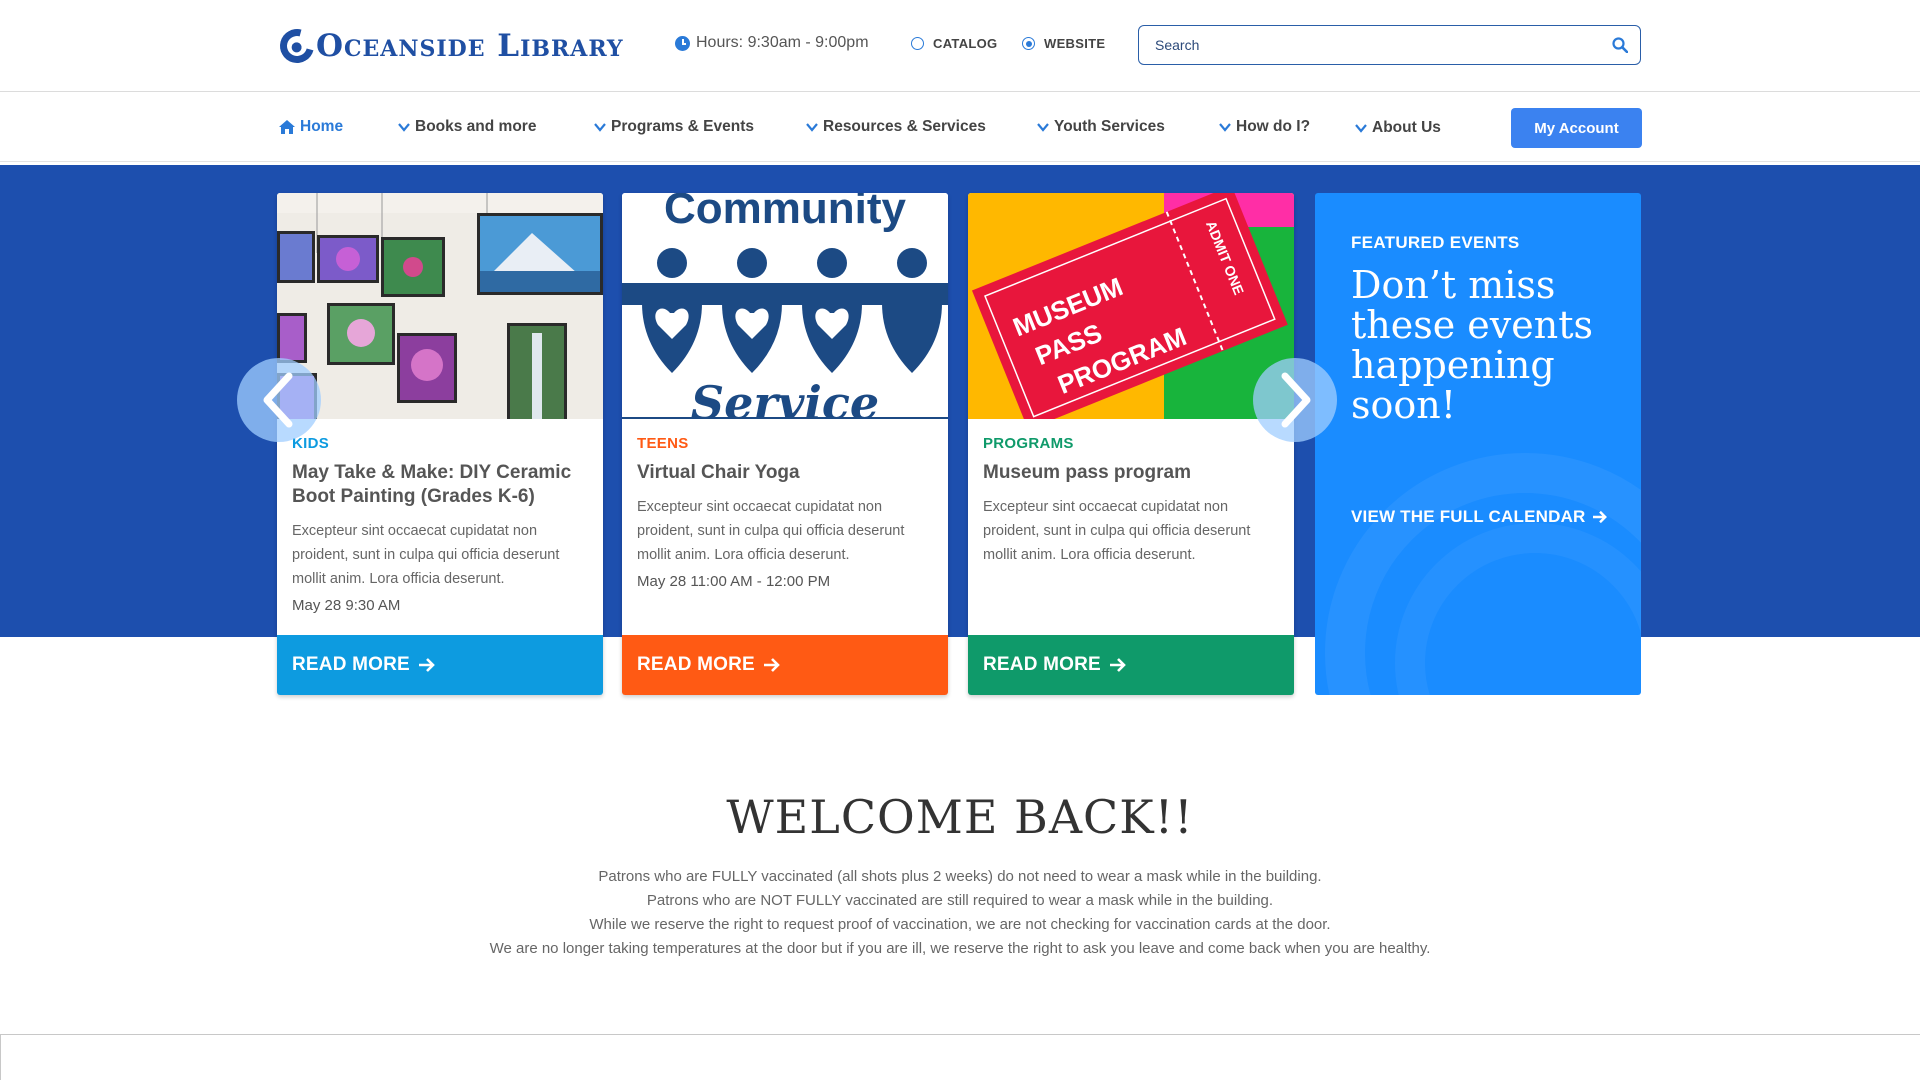 This screenshot has width=1920, height=1080. Describe the element at coordinates (785, 397) in the screenshot. I see `image-text-service: Service` at that location.